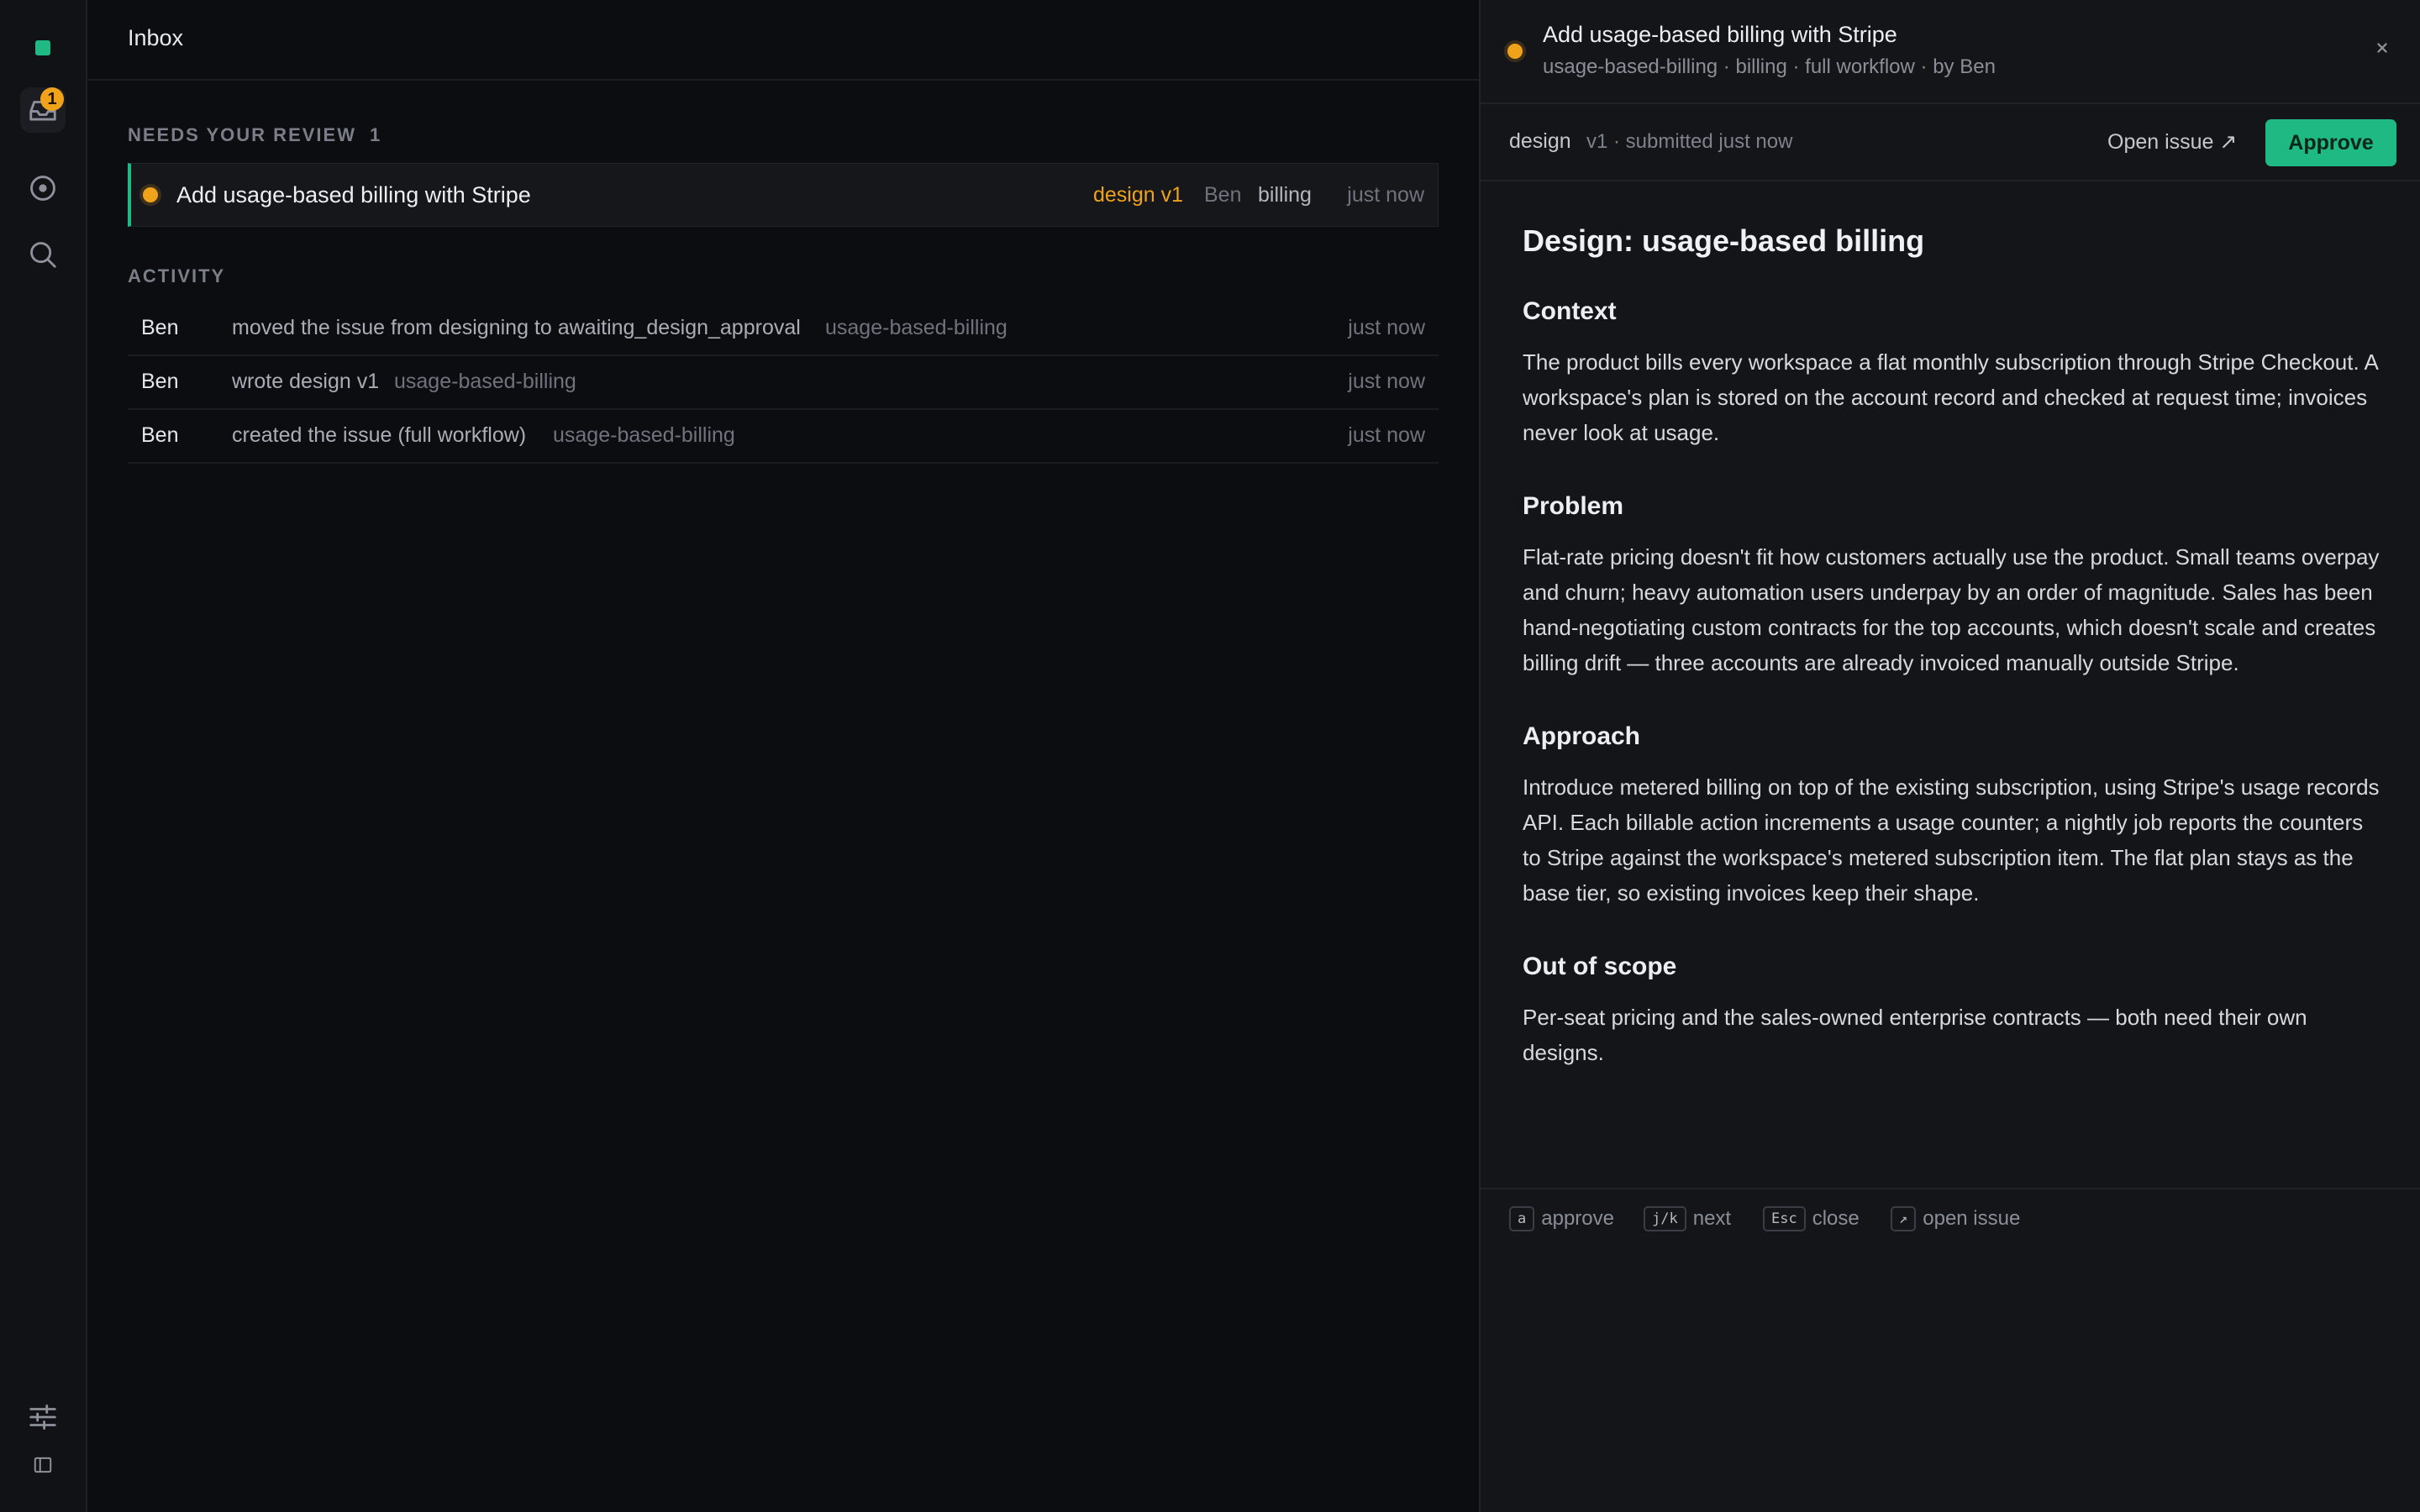 The height and width of the screenshot is (1512, 2420). What do you see at coordinates (1665, 1218) in the screenshot?
I see `hint-key: j/k` at bounding box center [1665, 1218].